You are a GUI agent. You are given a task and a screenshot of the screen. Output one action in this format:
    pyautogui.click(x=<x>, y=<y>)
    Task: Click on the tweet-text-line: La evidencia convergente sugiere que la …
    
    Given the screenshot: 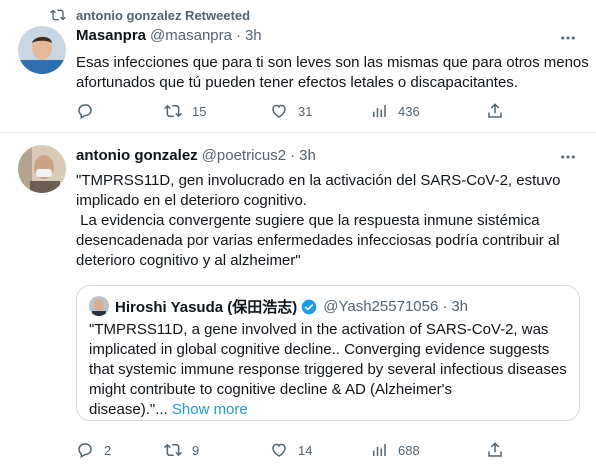 What is the action you would take?
    pyautogui.click(x=308, y=220)
    